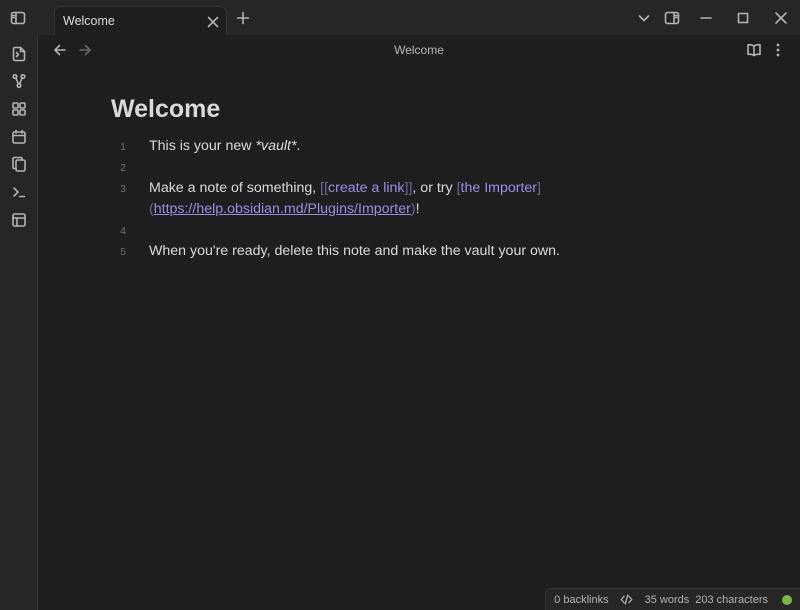 Image resolution: width=800 pixels, height=610 pixels. What do you see at coordinates (19, 192) in the screenshot?
I see `command-palette-terminal-icon` at bounding box center [19, 192].